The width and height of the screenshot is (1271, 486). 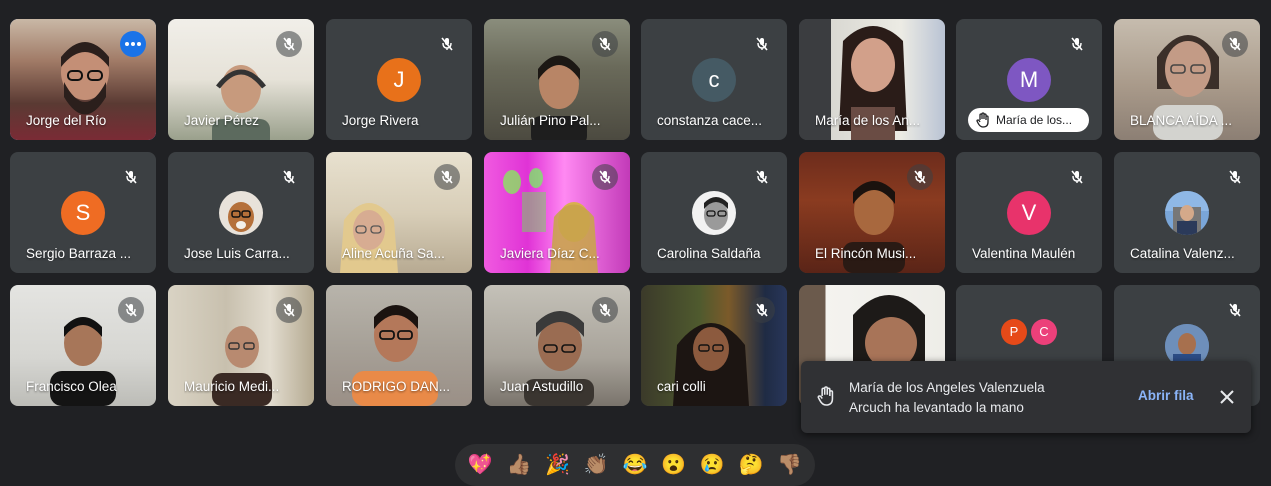 I want to click on participant-name: cari colli, so click(x=681, y=386).